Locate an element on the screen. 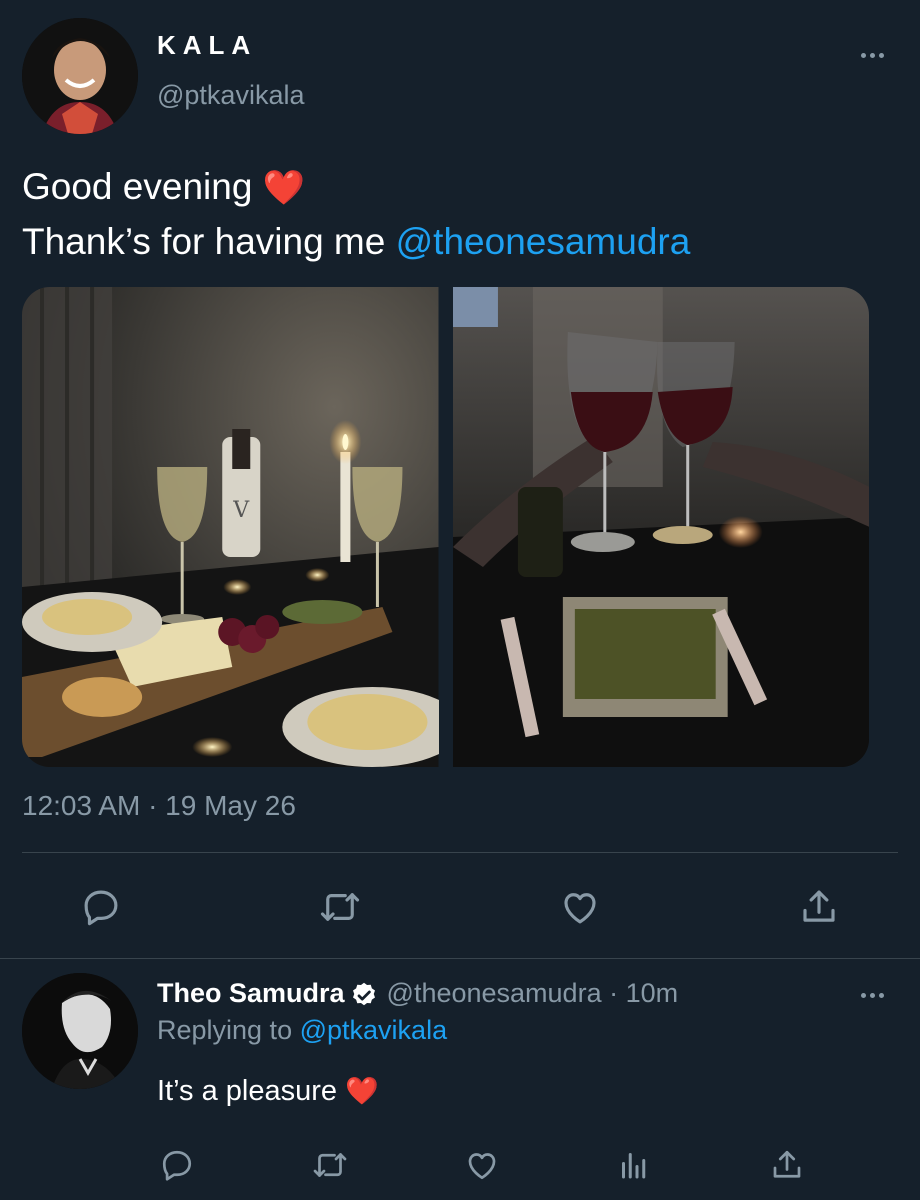 The width and height of the screenshot is (920, 1200). reply-header: Theo Samudra @theonesamudra · 10m is located at coordinates (417, 993).